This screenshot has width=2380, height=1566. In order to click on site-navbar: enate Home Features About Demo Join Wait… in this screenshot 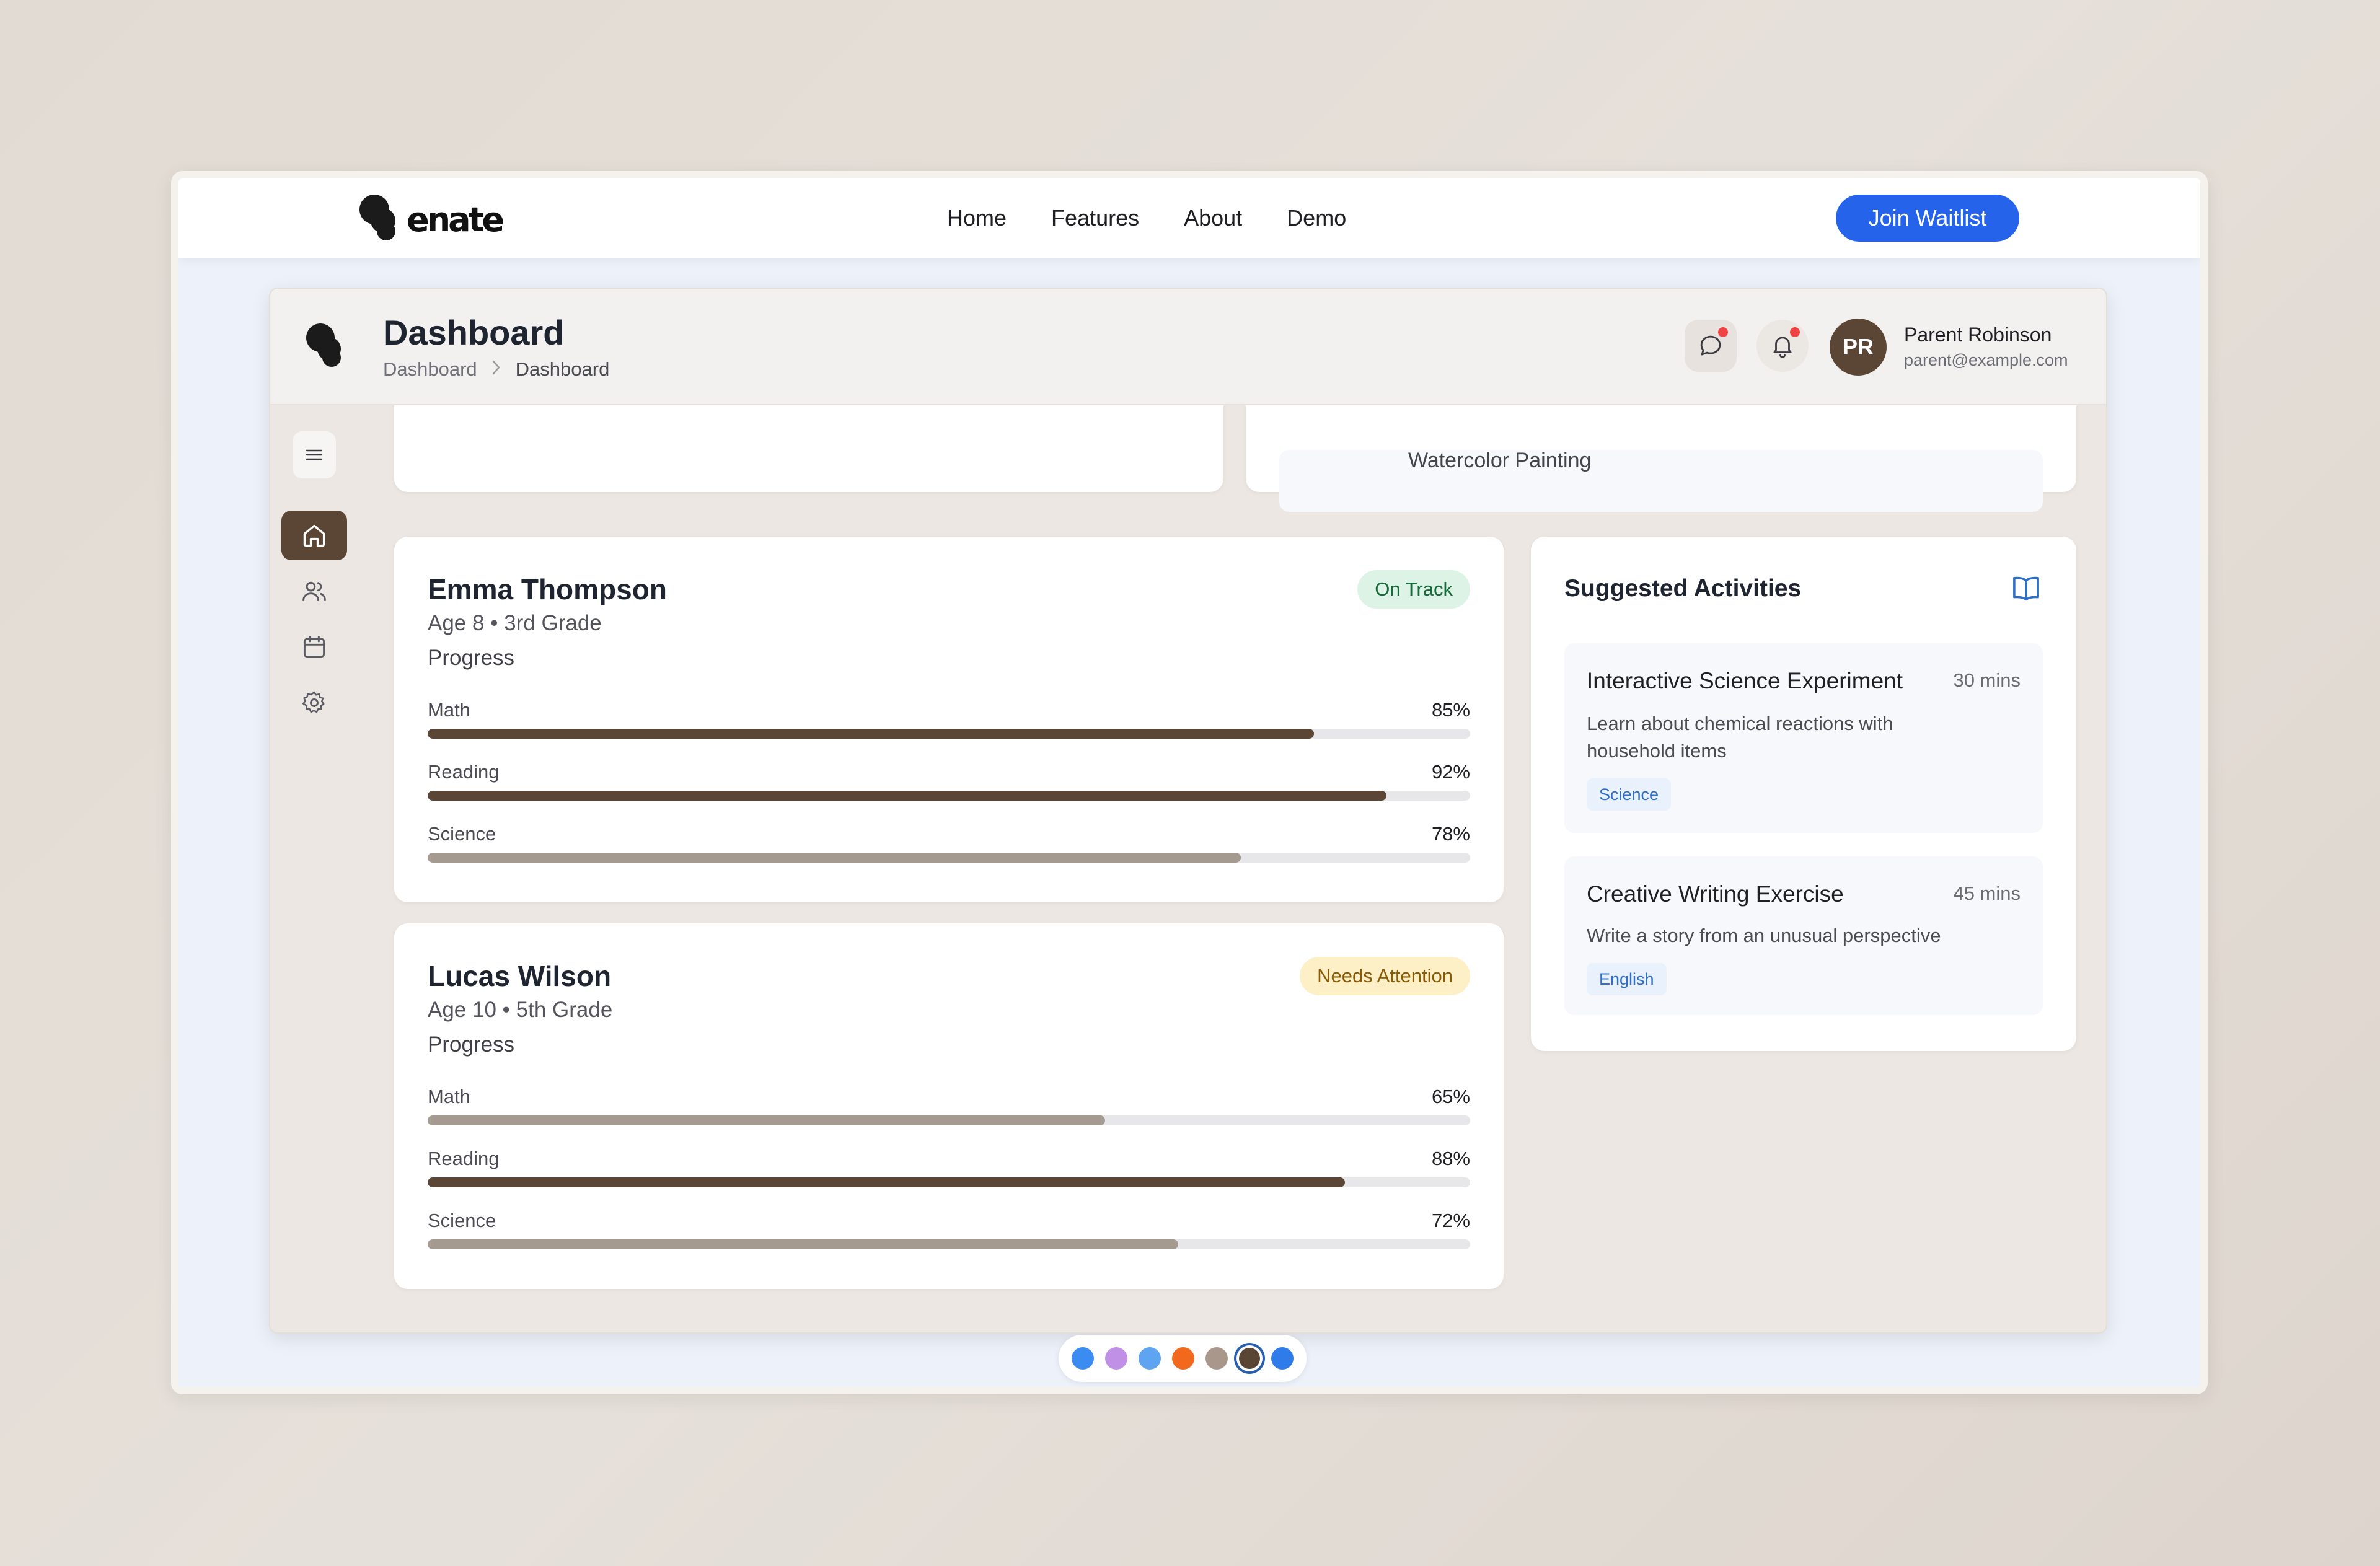, I will do `click(1189, 218)`.